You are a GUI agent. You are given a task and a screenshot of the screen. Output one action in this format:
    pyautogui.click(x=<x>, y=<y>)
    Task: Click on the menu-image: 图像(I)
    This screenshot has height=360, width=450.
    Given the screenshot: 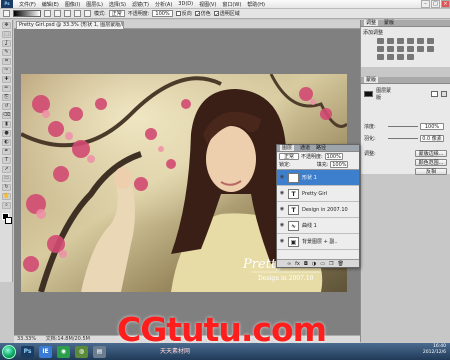 What is the action you would take?
    pyautogui.click(x=72, y=4)
    